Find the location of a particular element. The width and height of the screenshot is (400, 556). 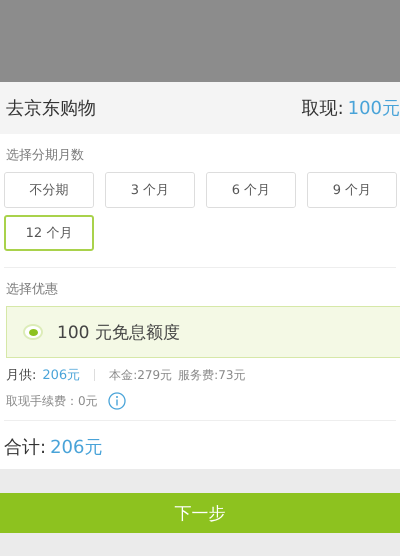

total-label: 合计: is located at coordinates (25, 447).